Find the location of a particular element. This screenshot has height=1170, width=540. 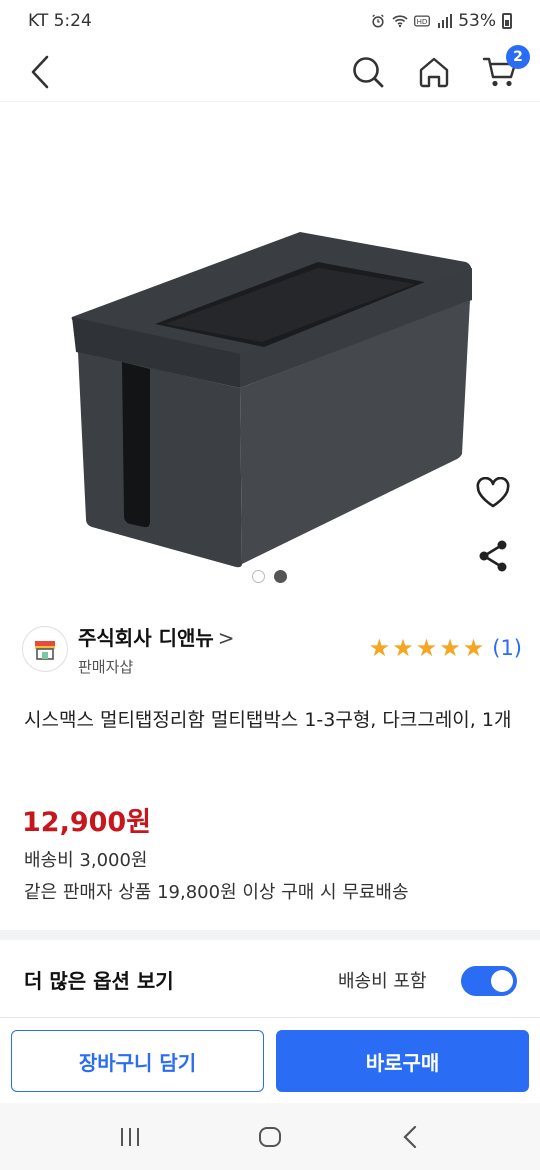

free-shipping-note: 같은 판매자 상품 19,800원 이상 구매 시 무료배송 is located at coordinates (216, 892).